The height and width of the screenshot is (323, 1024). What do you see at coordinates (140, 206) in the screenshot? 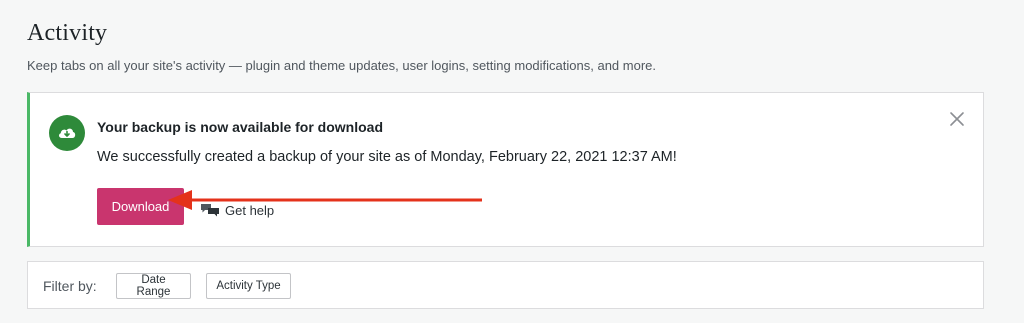
I see `download-button: Download` at bounding box center [140, 206].